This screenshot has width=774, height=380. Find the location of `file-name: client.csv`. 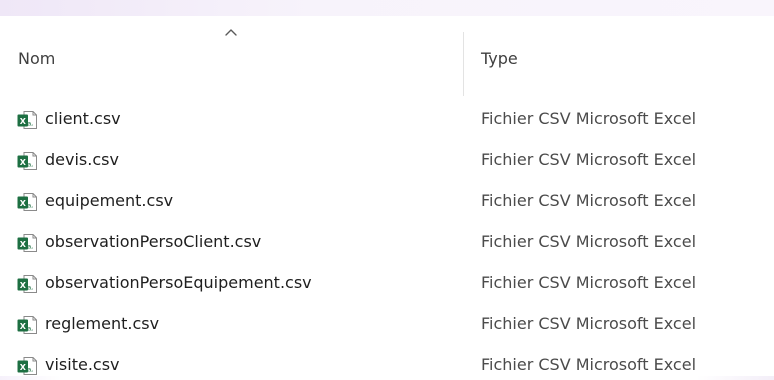

file-name: client.csv is located at coordinates (83, 118).